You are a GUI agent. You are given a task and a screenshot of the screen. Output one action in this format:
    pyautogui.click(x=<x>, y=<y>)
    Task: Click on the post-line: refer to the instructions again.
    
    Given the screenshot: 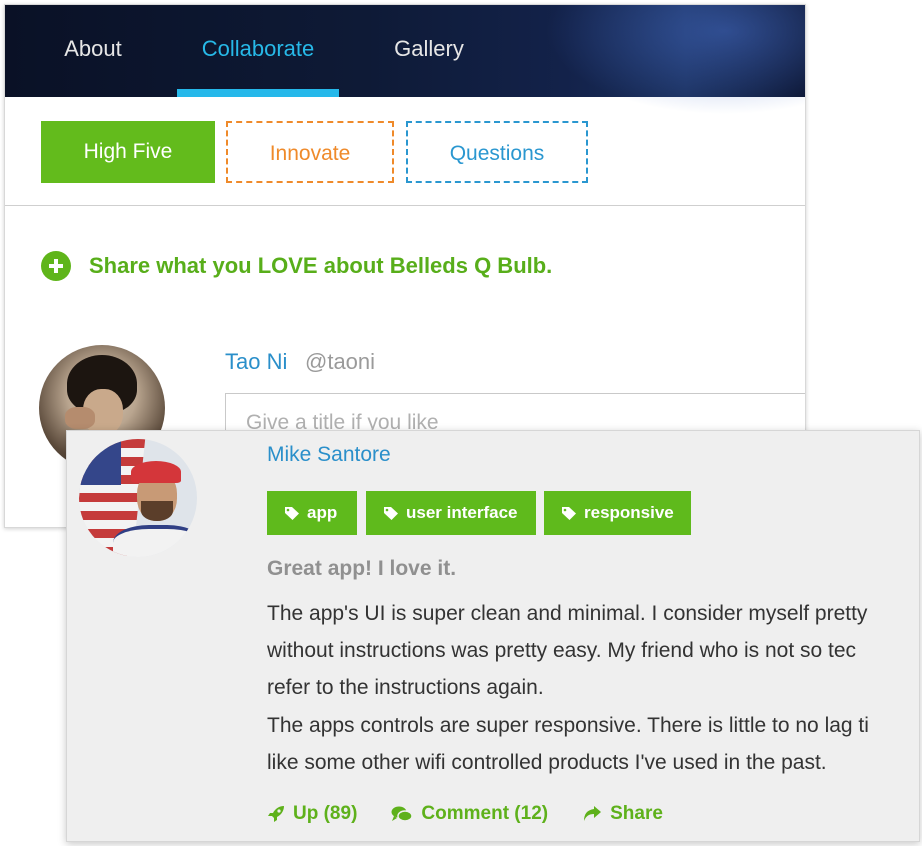 What is the action you would take?
    pyautogui.click(x=405, y=687)
    